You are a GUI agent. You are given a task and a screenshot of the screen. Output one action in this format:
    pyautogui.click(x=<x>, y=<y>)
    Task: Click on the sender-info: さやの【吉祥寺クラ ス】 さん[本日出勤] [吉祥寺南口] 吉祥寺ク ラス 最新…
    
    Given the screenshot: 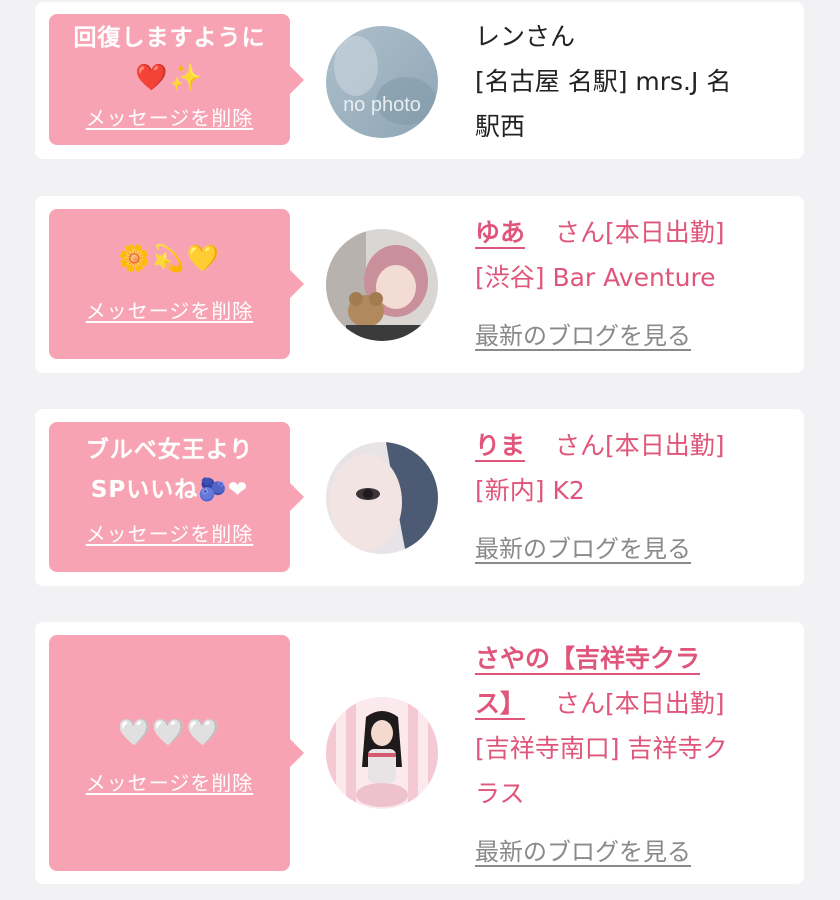 What is the action you would take?
    pyautogui.click(x=635, y=755)
    